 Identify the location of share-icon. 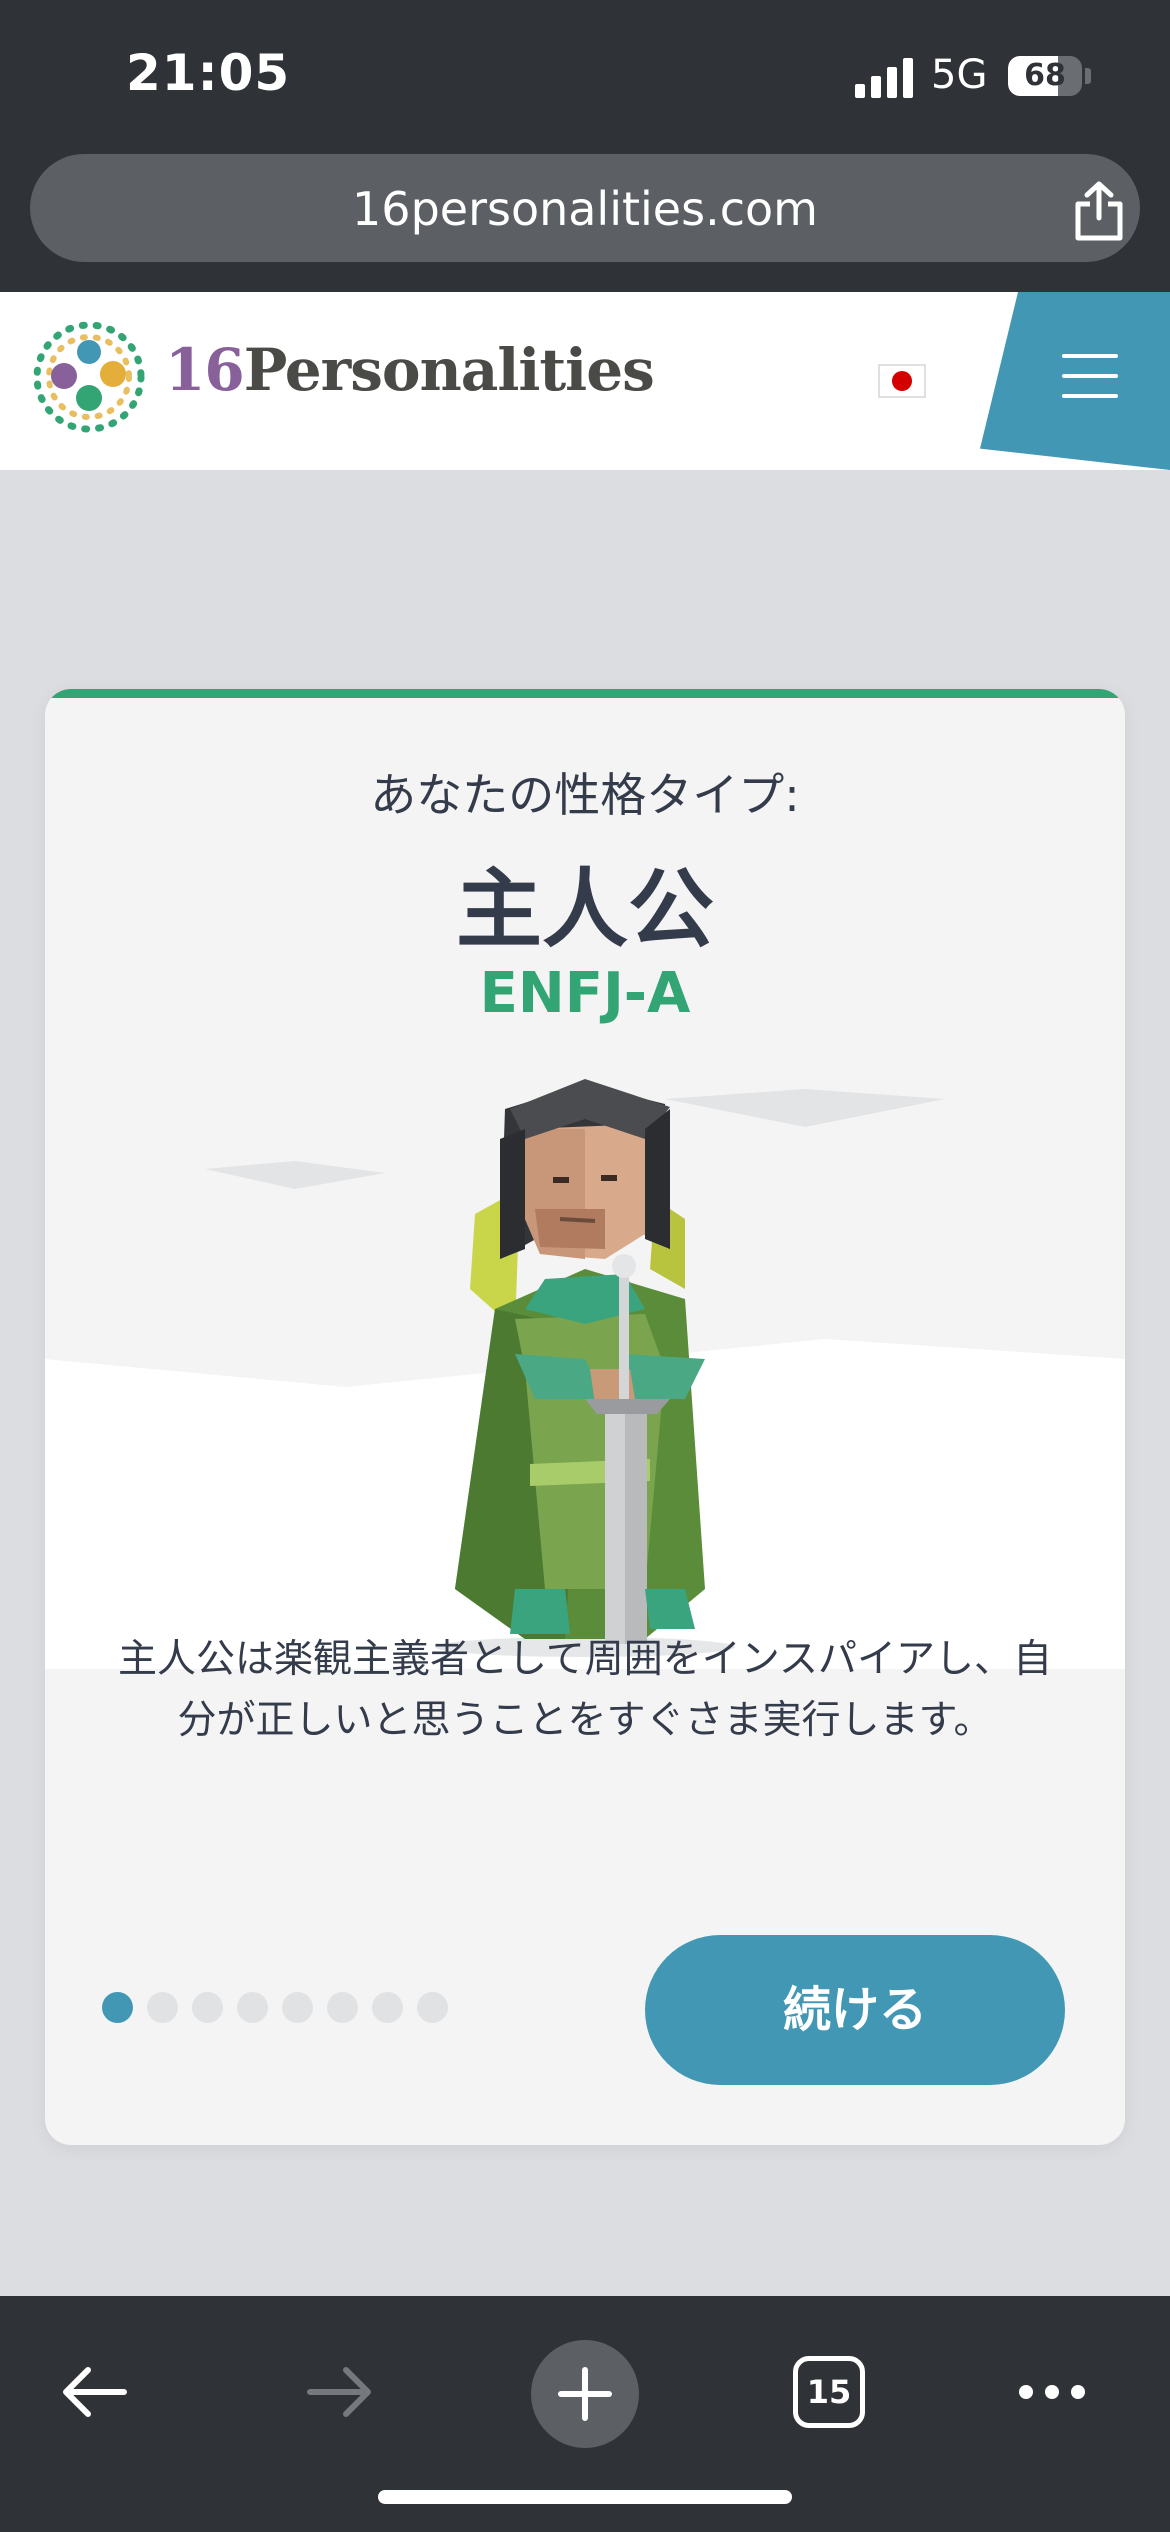
(1099, 211).